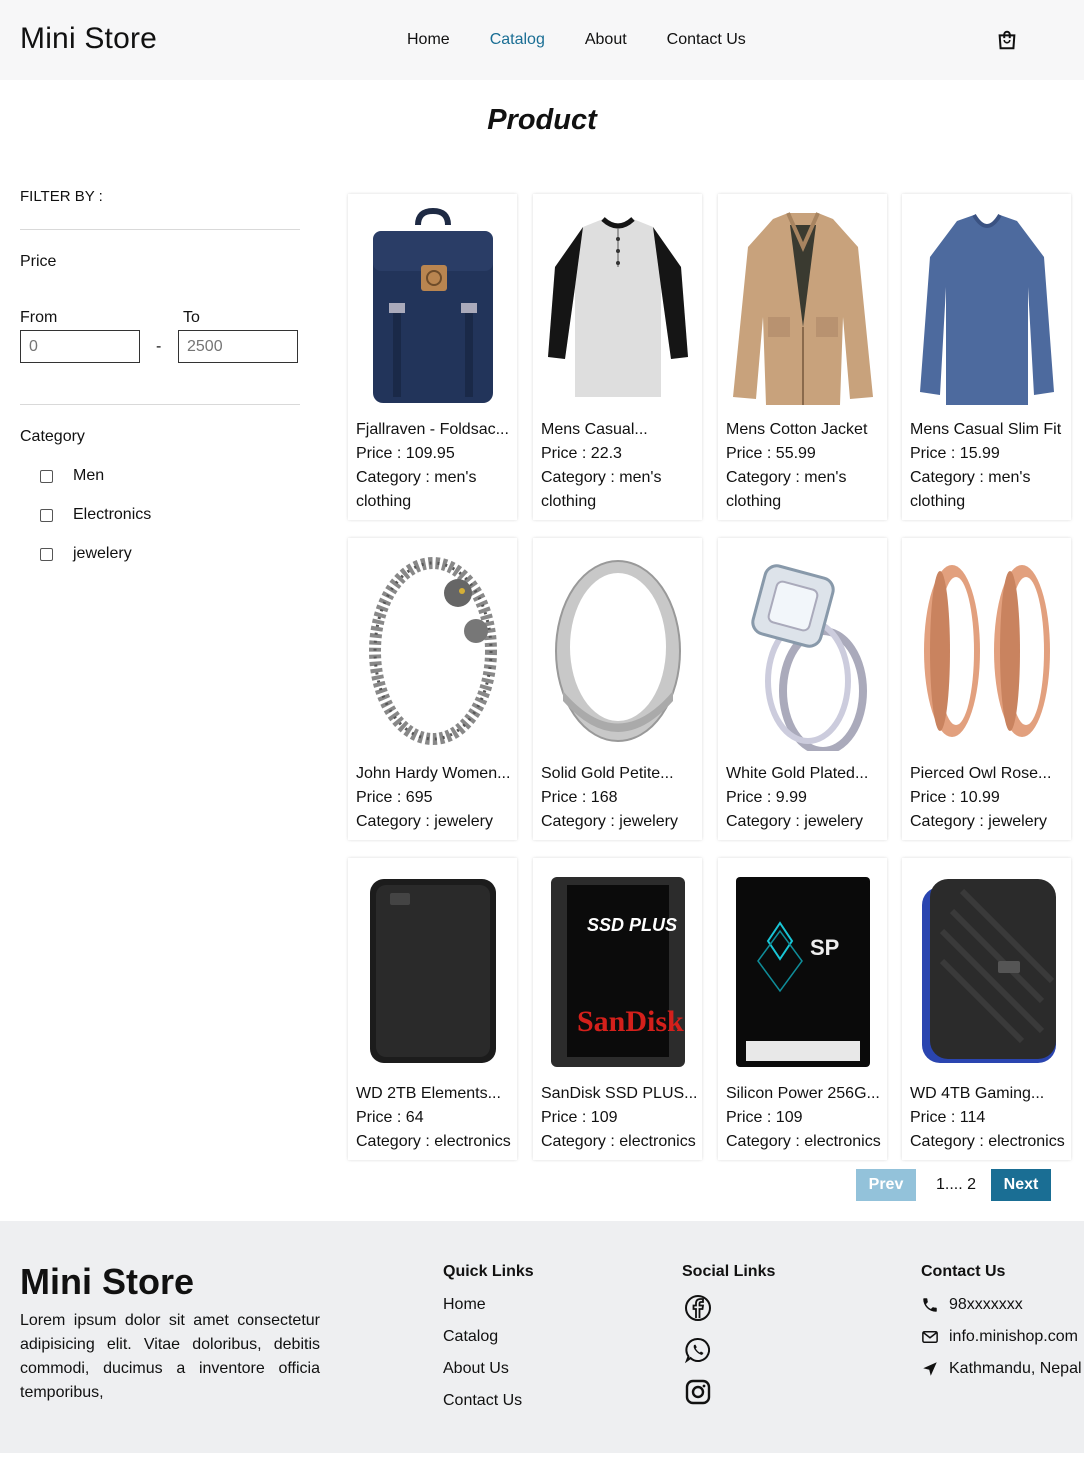 This screenshot has height=1477, width=1084. I want to click on contact-phone: 98xxxxxxx, so click(972, 1305).